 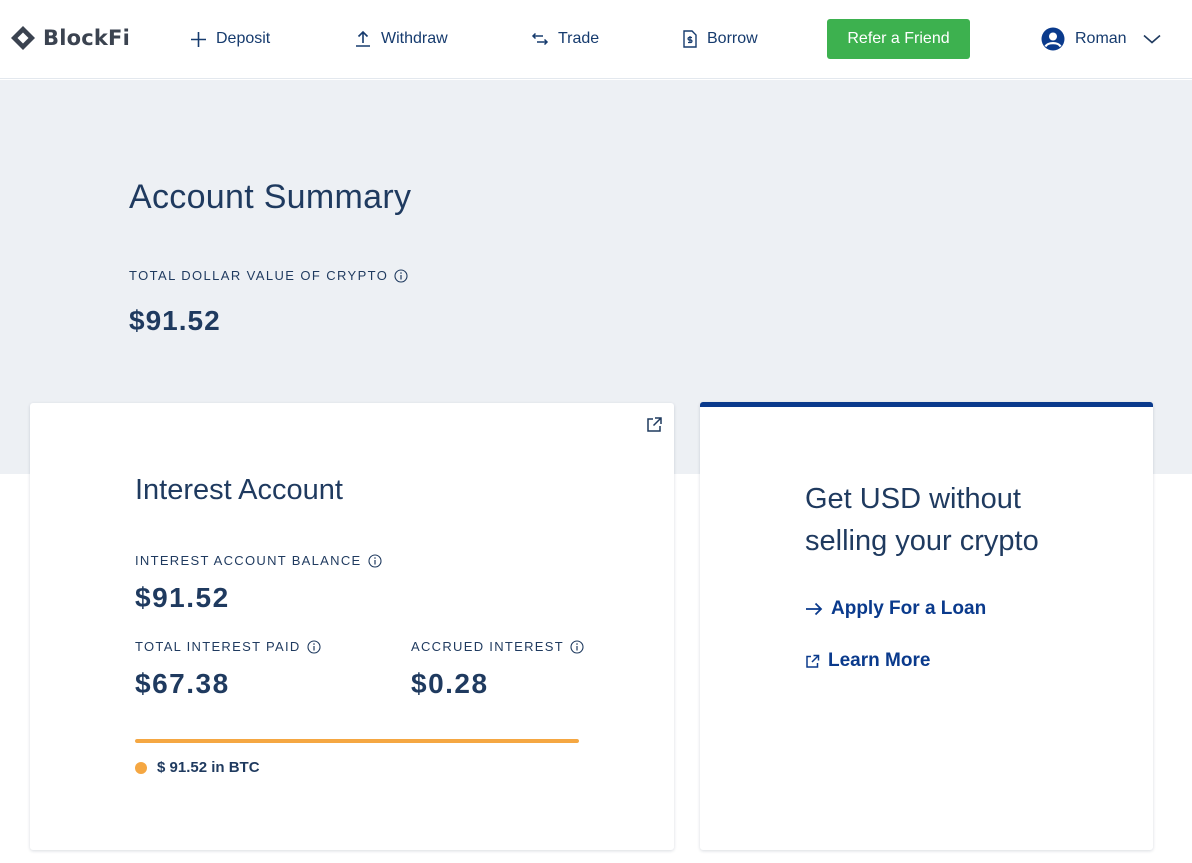 I want to click on user-menu: Roman, so click(x=1101, y=39).